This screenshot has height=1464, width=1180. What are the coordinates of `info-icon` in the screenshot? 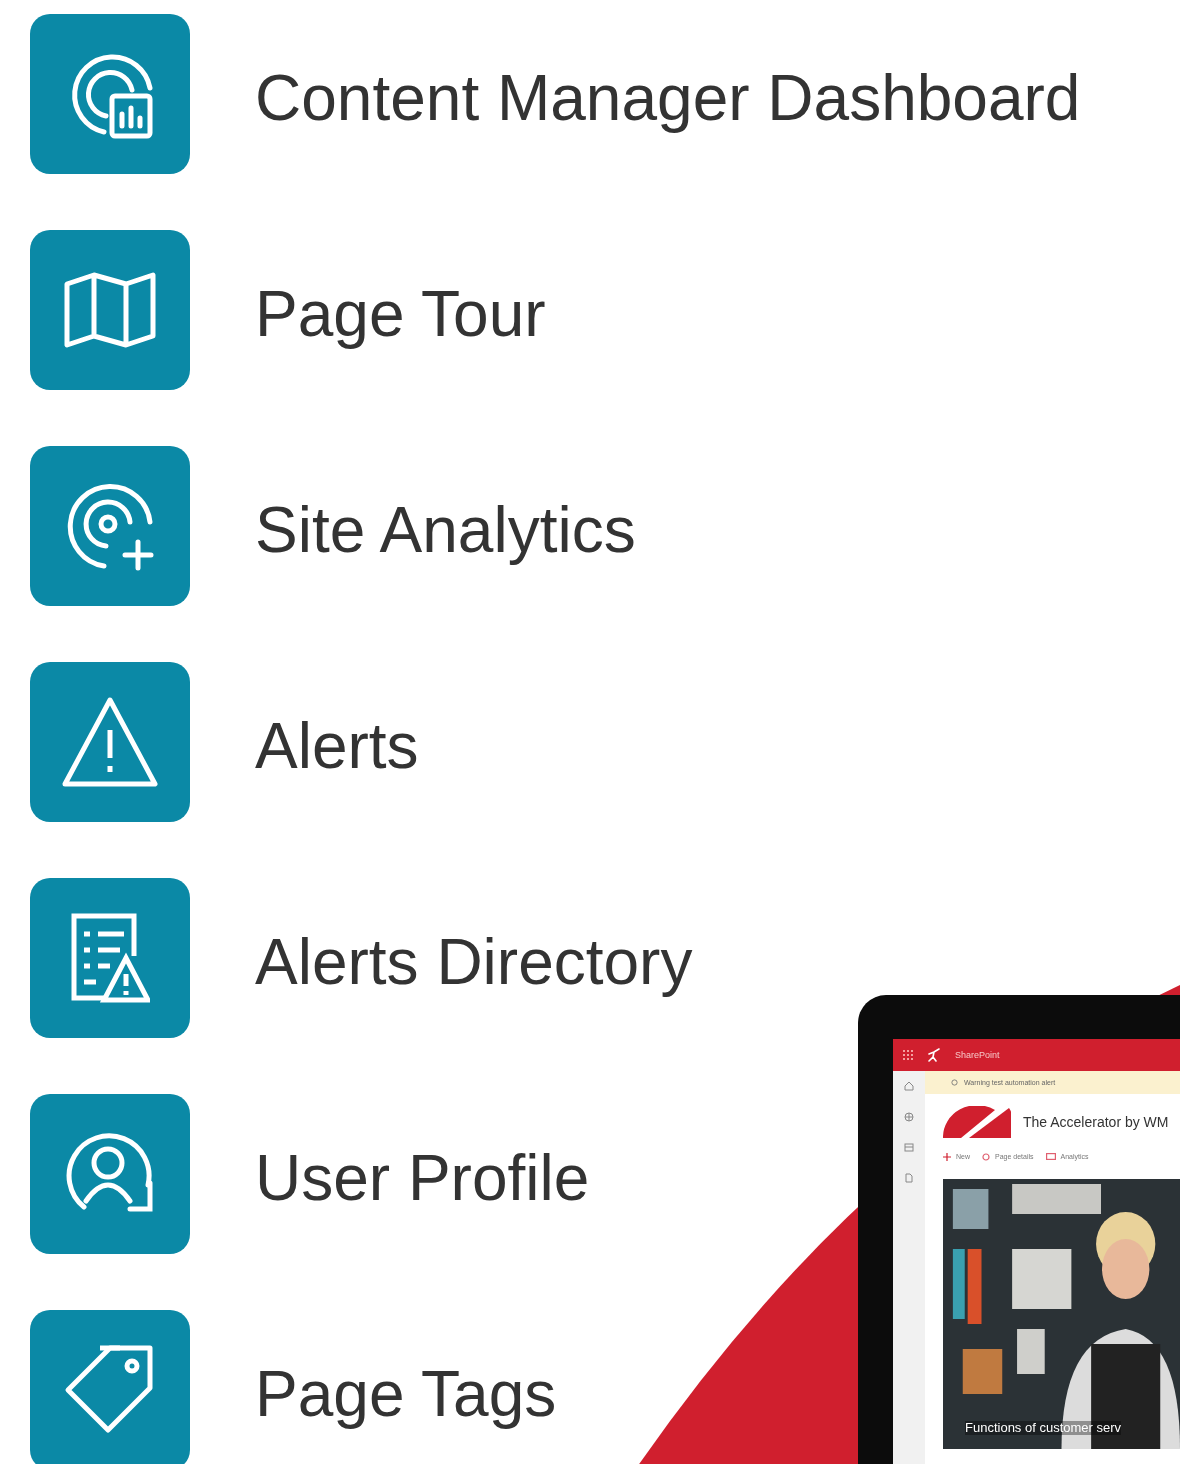 It's located at (954, 1082).